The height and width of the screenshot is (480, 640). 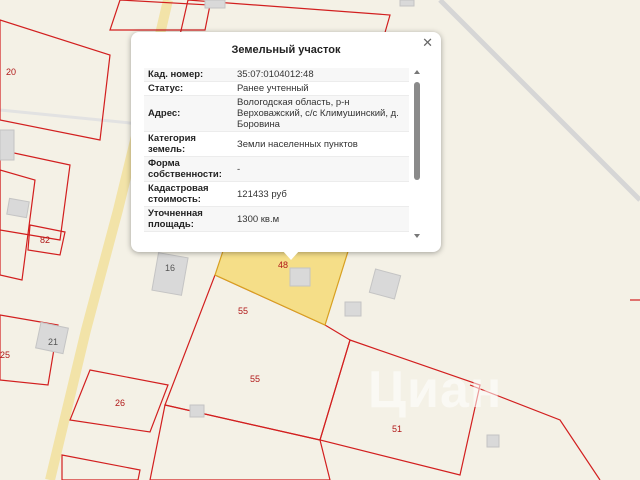 What do you see at coordinates (297, 144) in the screenshot?
I see `info-value: Земли населенных пунктов` at bounding box center [297, 144].